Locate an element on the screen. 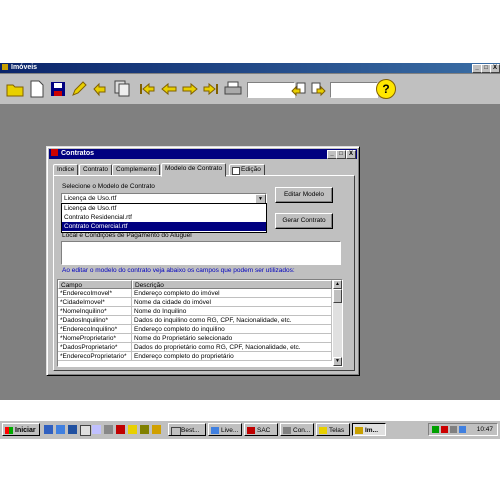  column-header-campo: Campo is located at coordinates (95, 284).